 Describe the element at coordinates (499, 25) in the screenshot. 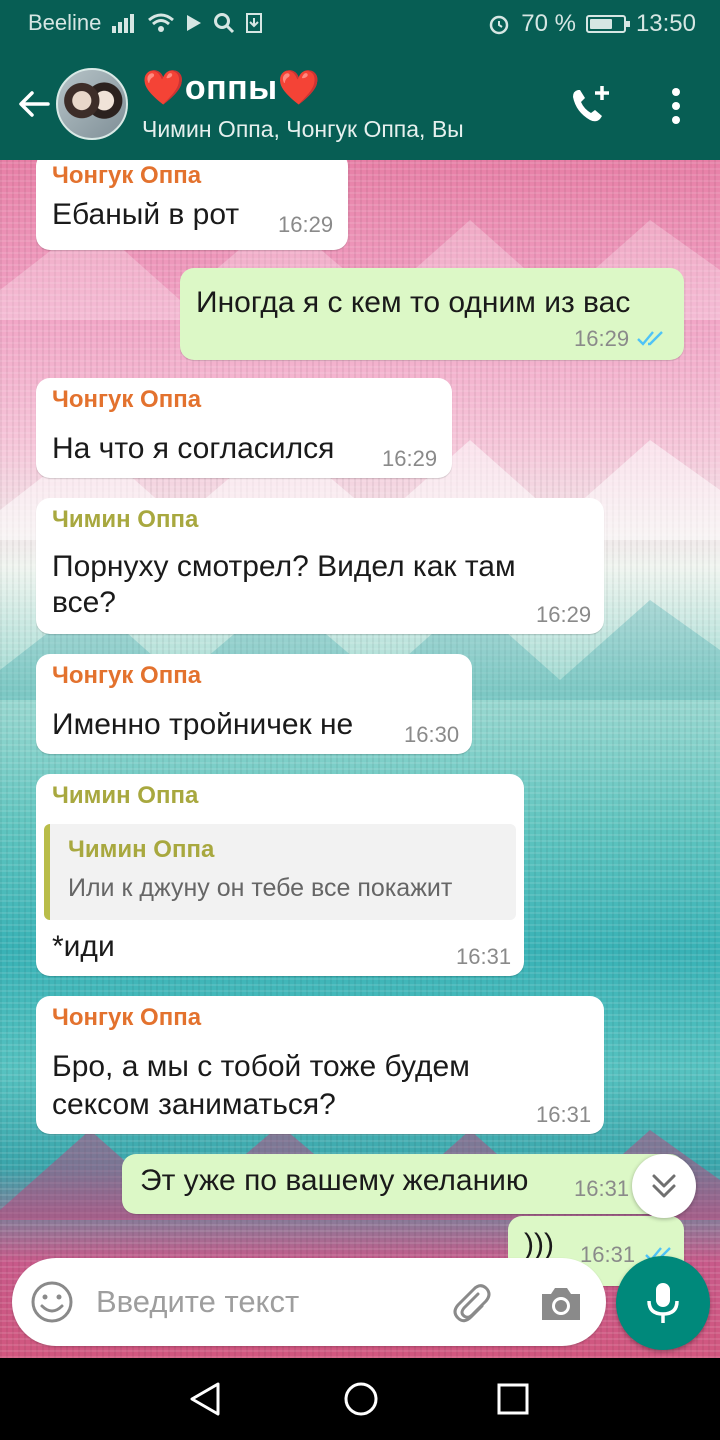

I see `alarm-icon` at that location.